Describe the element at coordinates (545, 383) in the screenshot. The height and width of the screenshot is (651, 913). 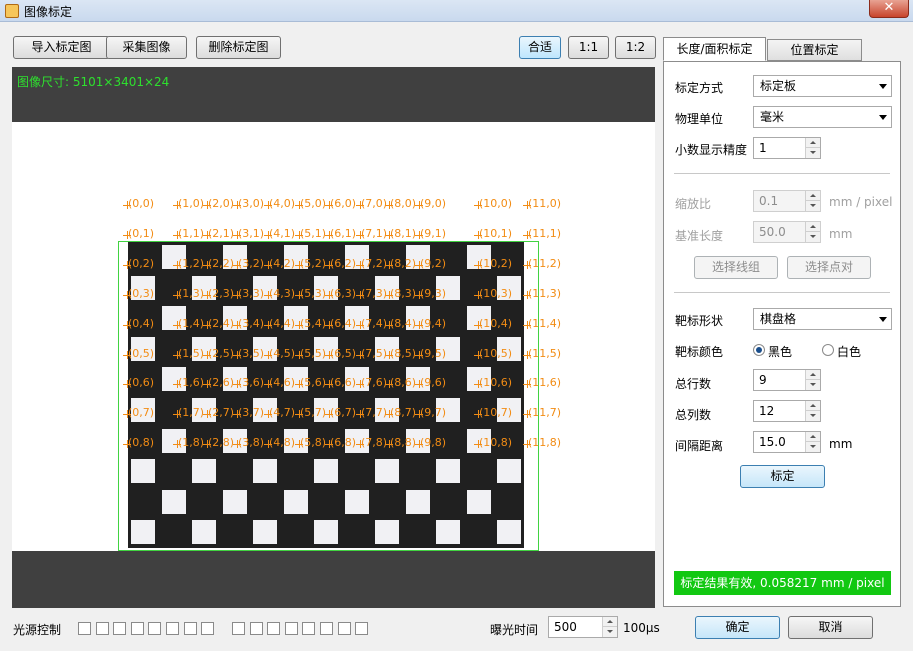
I see `corner-label: (11,6)` at that location.